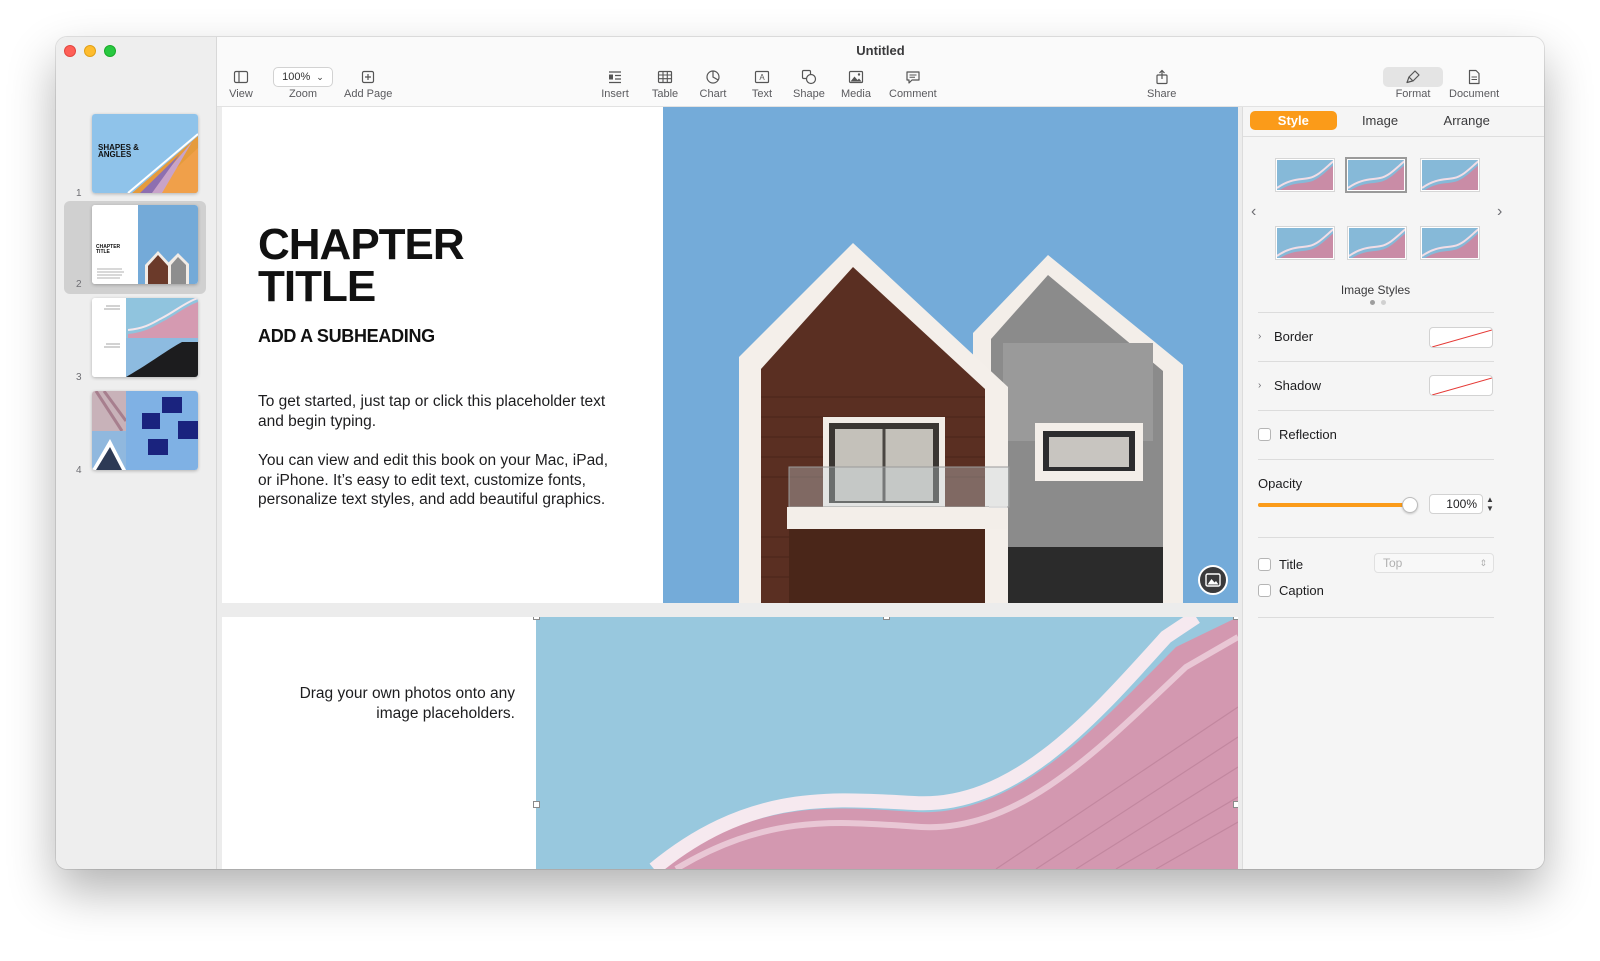 This screenshot has width=1600, height=961. I want to click on zoom-control: 100% ⌄ Zoom, so click(303, 83).